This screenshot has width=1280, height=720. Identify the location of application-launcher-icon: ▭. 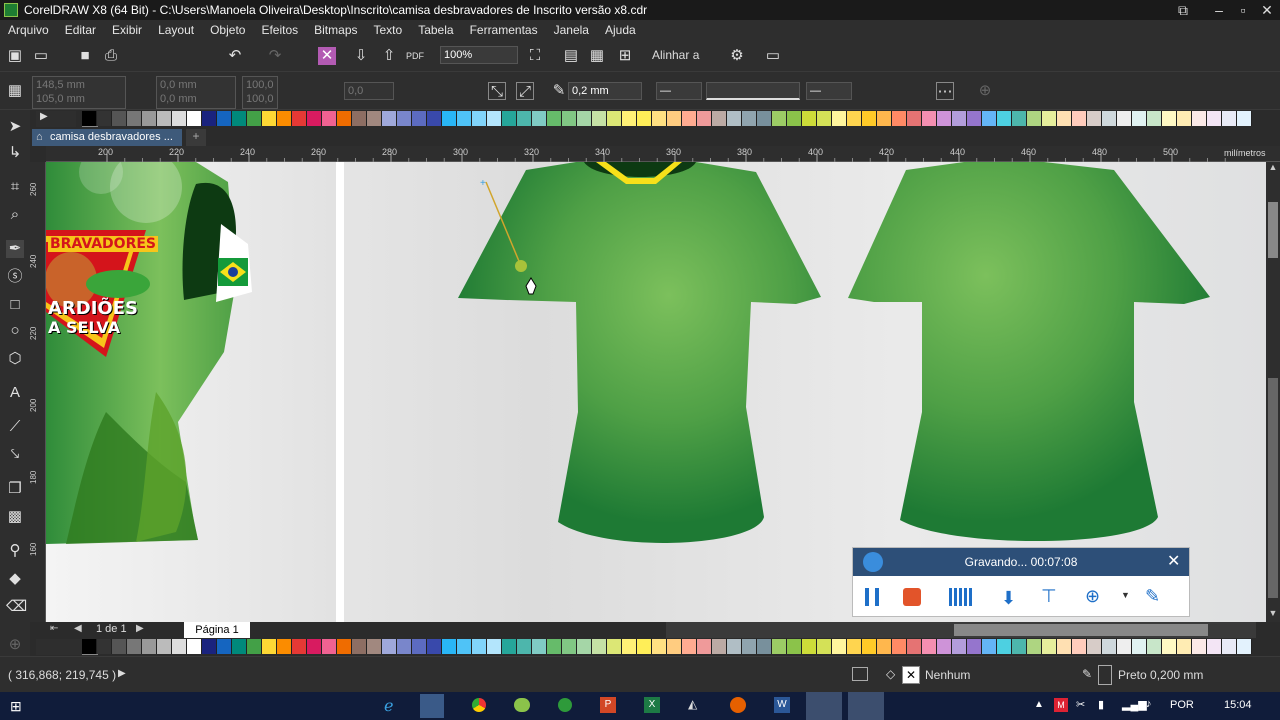
(773, 56).